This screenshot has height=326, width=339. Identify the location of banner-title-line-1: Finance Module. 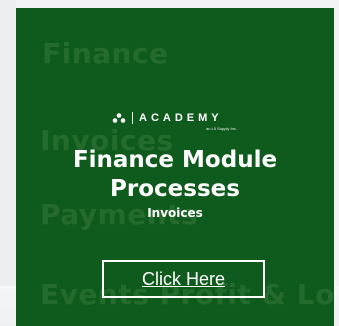
(175, 160).